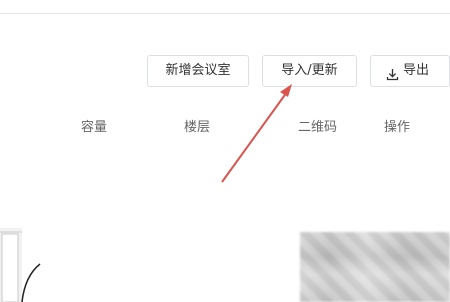 The width and height of the screenshot is (450, 302). Describe the element at coordinates (31, 282) in the screenshot. I see `curve-stroke` at that location.